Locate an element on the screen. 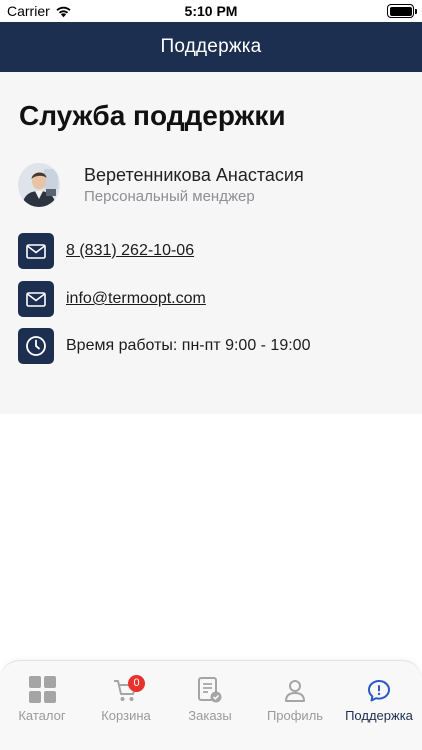 The height and width of the screenshot is (750, 422). tab-label: Заказы is located at coordinates (210, 715).